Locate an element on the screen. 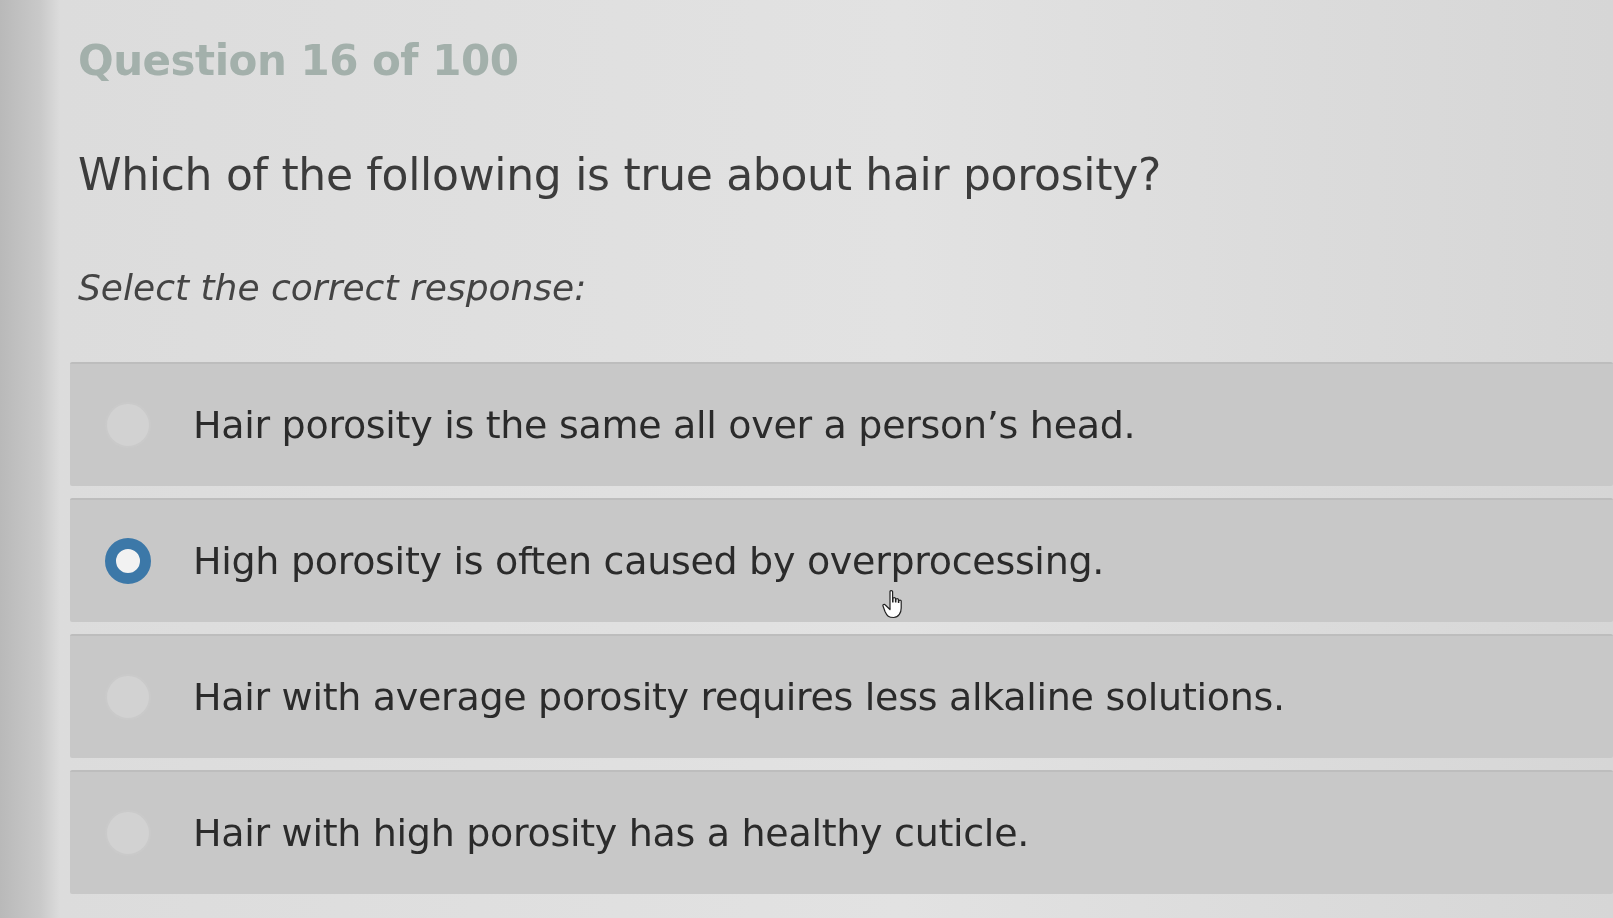  answer-option: High porosity is often caused by overprocessing. is located at coordinates (841, 560).